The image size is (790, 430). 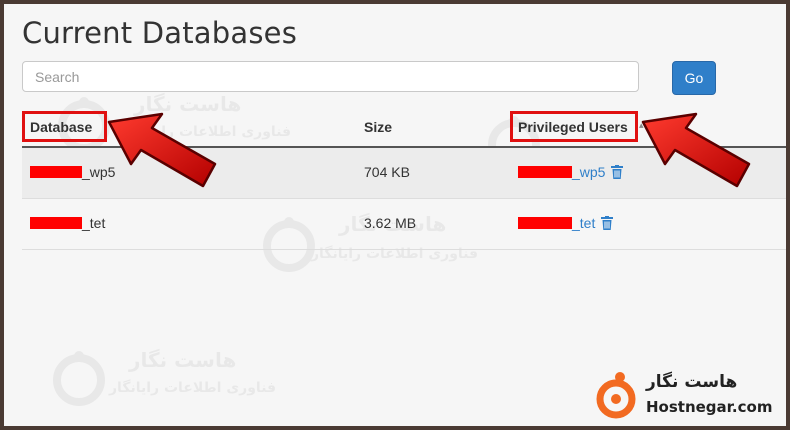 I want to click on database-name-cell: _wp5, so click(x=72, y=172).